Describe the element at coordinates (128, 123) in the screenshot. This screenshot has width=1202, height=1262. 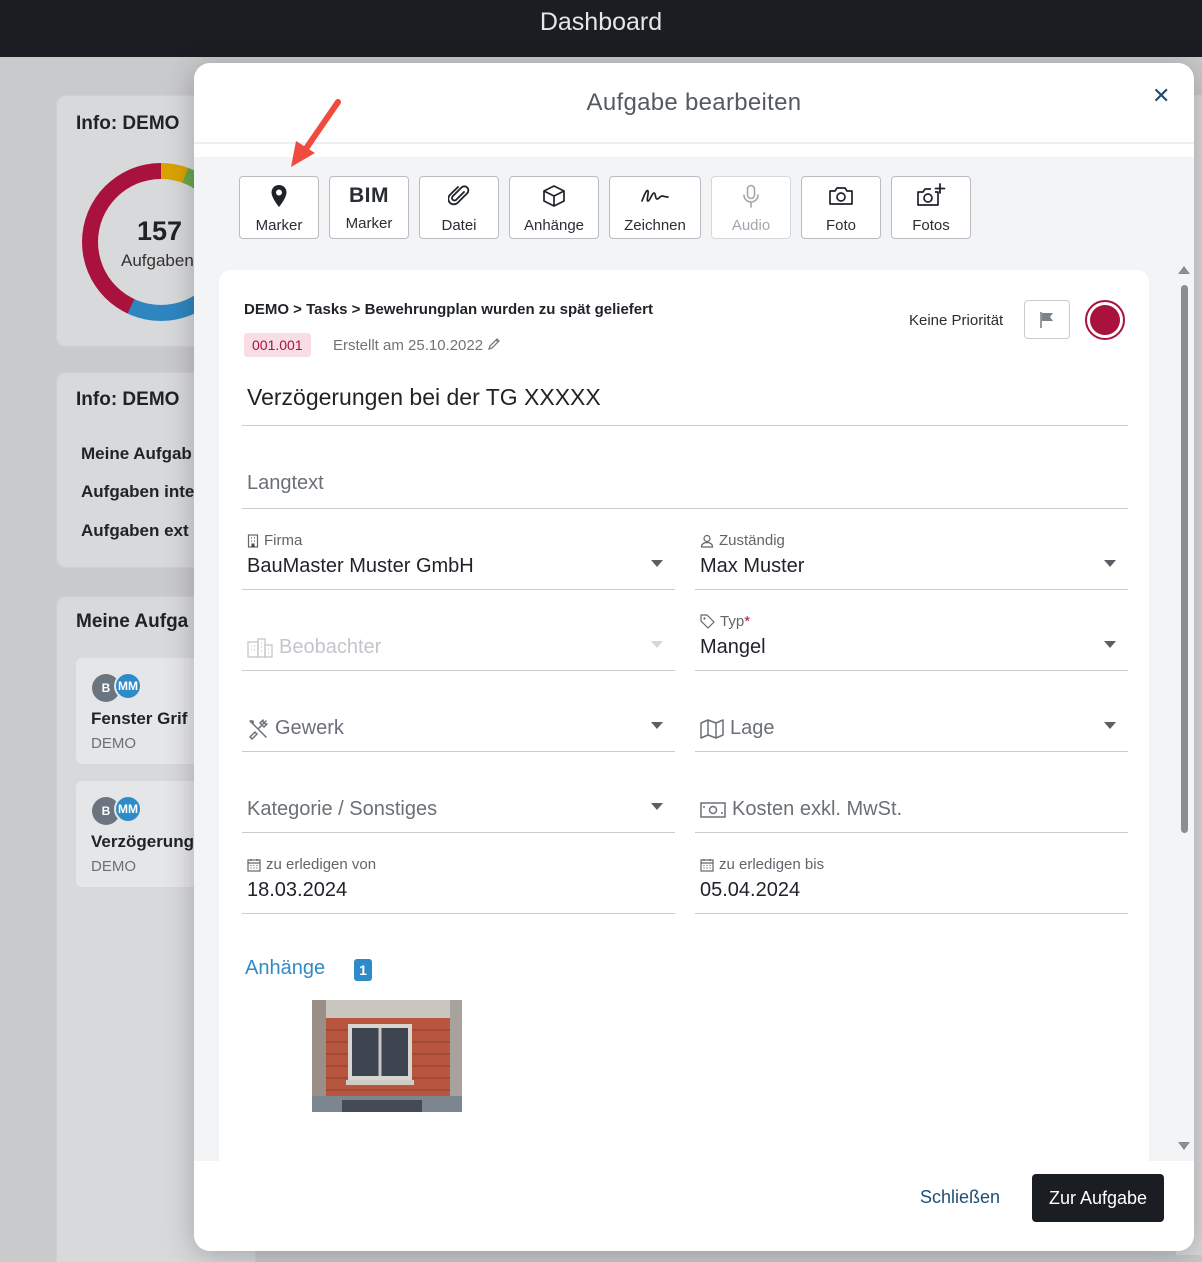
I see `info-card-title: Info: DEMO` at that location.